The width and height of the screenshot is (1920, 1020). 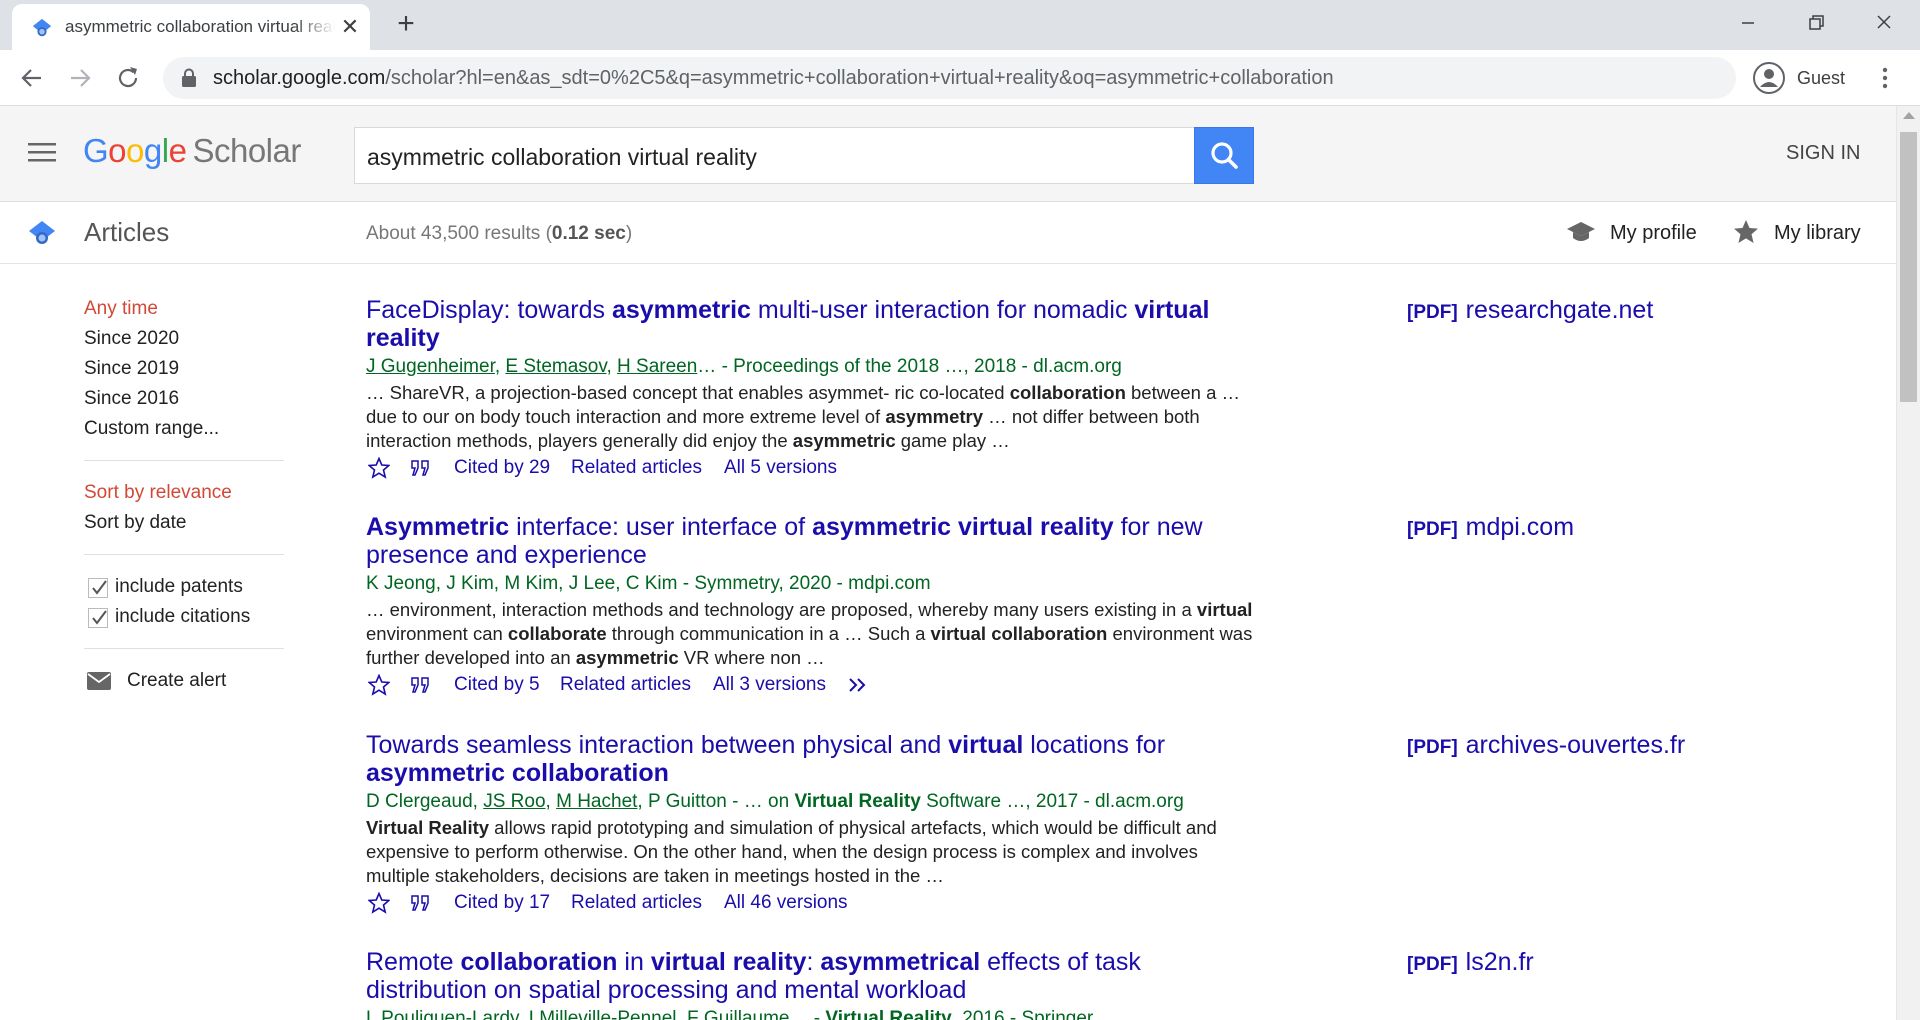 I want to click on include-citations-label: include citations, so click(x=182, y=617).